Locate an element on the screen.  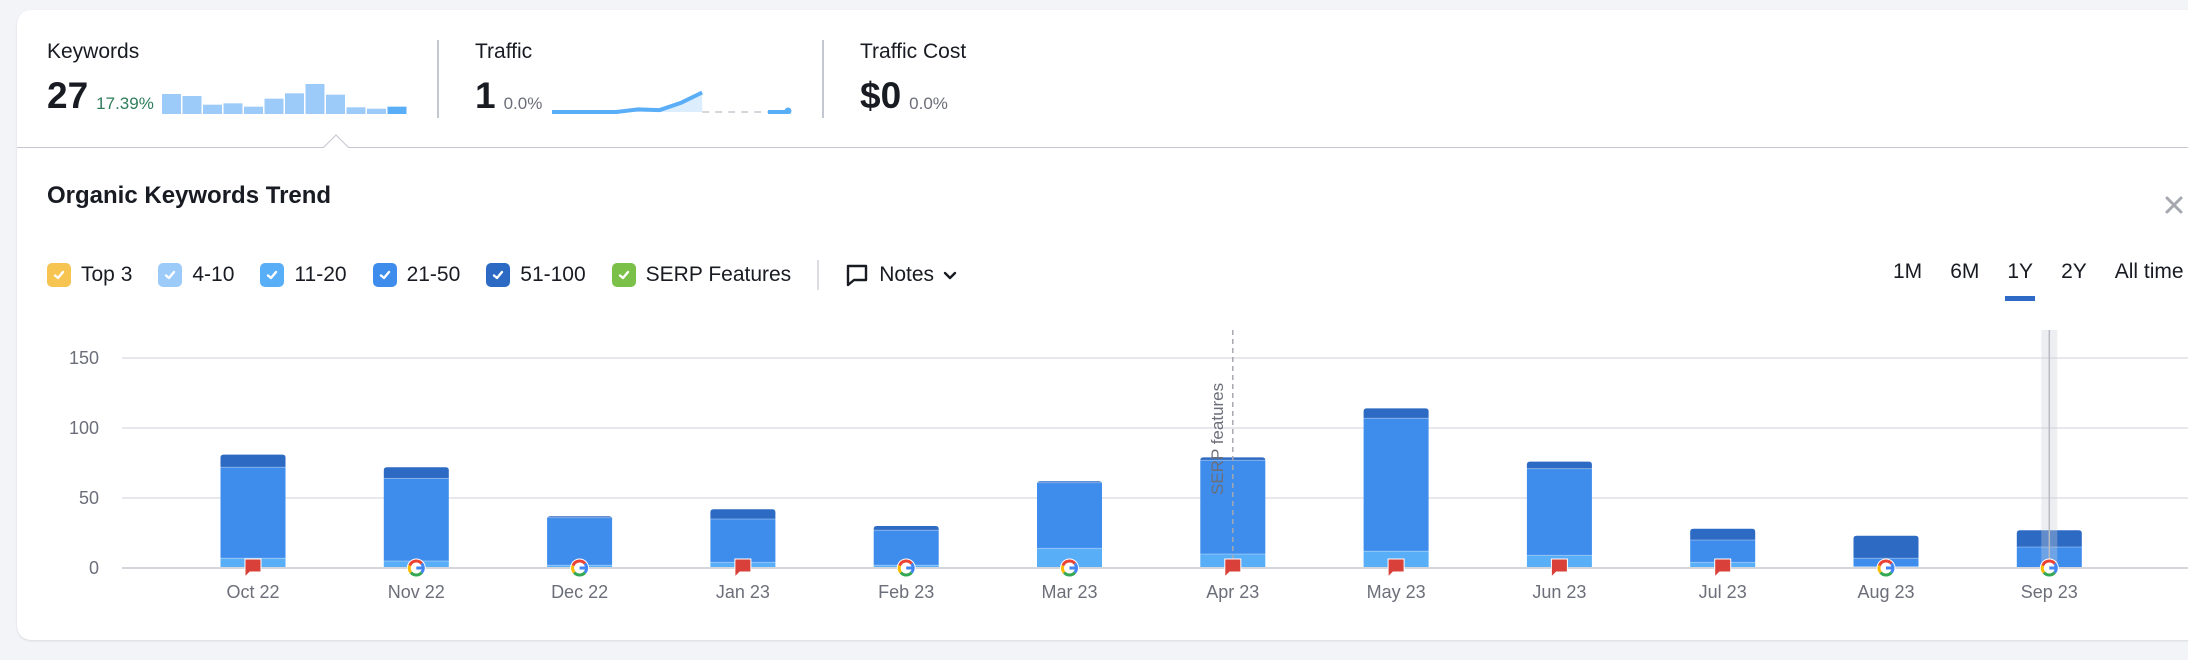
traffic-value: 1 is located at coordinates (485, 95).